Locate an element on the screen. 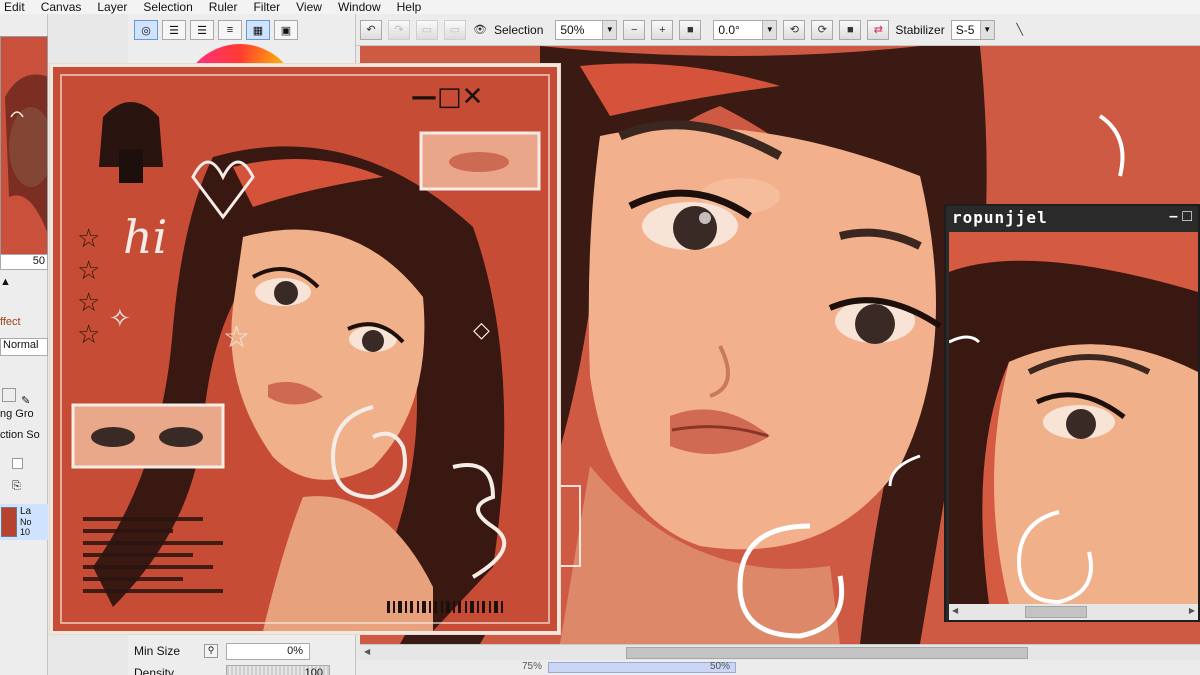 This screenshot has height=675, width=1200. scratchpad-icon: ▣ is located at coordinates (286, 30).